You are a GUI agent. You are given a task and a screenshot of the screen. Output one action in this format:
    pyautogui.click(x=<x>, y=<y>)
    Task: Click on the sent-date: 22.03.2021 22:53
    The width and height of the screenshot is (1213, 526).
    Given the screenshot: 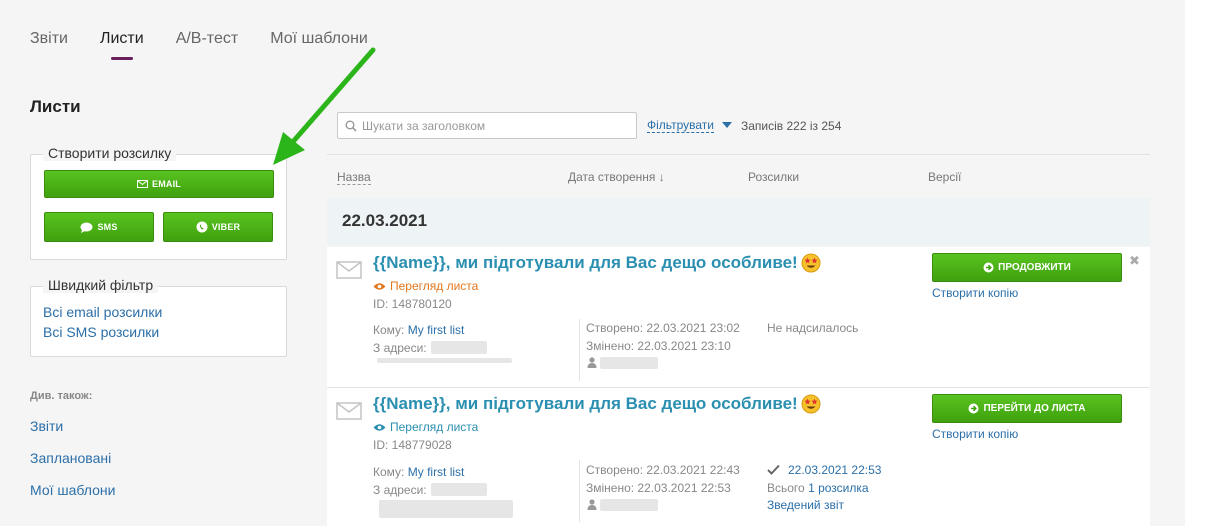 What is the action you would take?
    pyautogui.click(x=834, y=470)
    